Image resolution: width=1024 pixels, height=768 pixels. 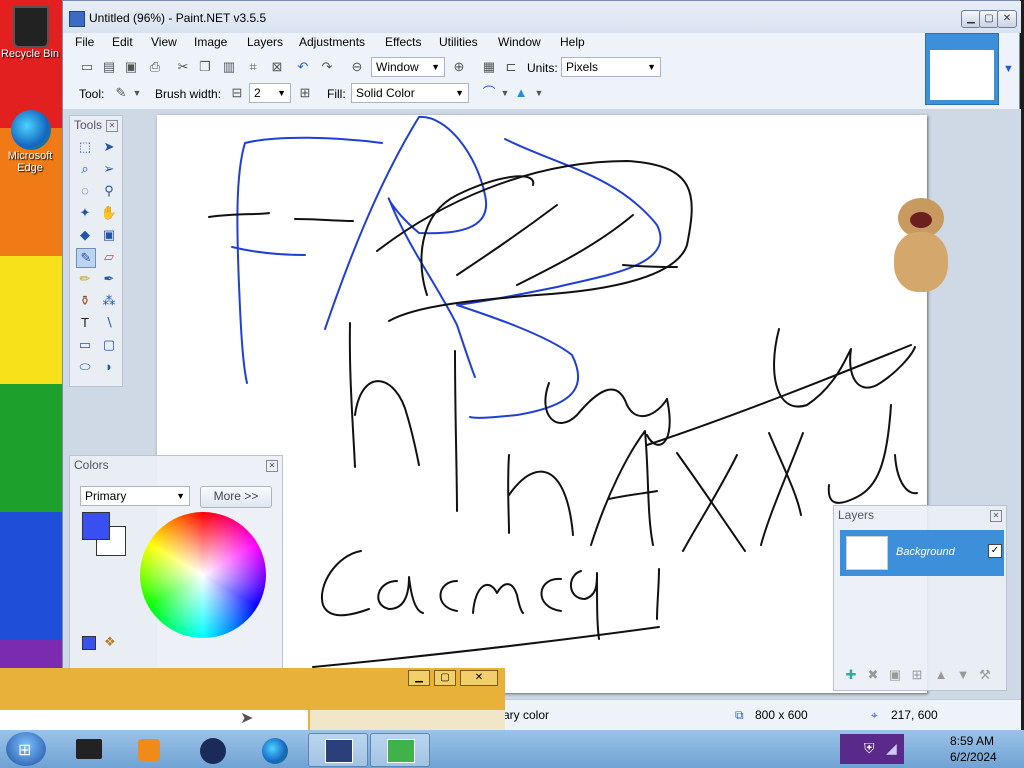 I want to click on desktop-icon-edge: Microsoft Edge, so click(x=31, y=142).